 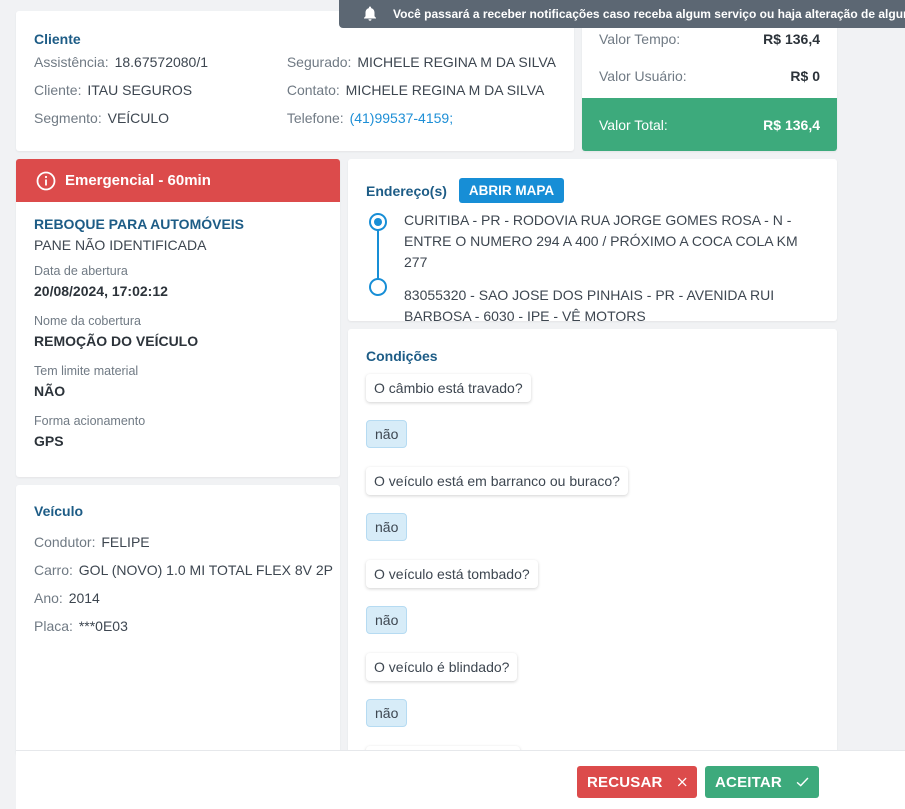 I want to click on contact-row: Contato: MICHELE REGINA M DA SILVA, so click(x=421, y=90).